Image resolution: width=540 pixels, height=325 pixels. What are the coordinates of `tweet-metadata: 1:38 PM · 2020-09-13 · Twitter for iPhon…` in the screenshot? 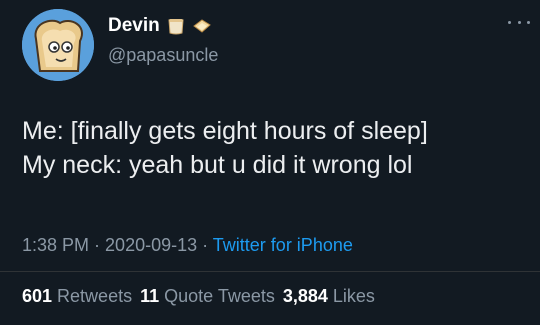 It's located at (187, 245).